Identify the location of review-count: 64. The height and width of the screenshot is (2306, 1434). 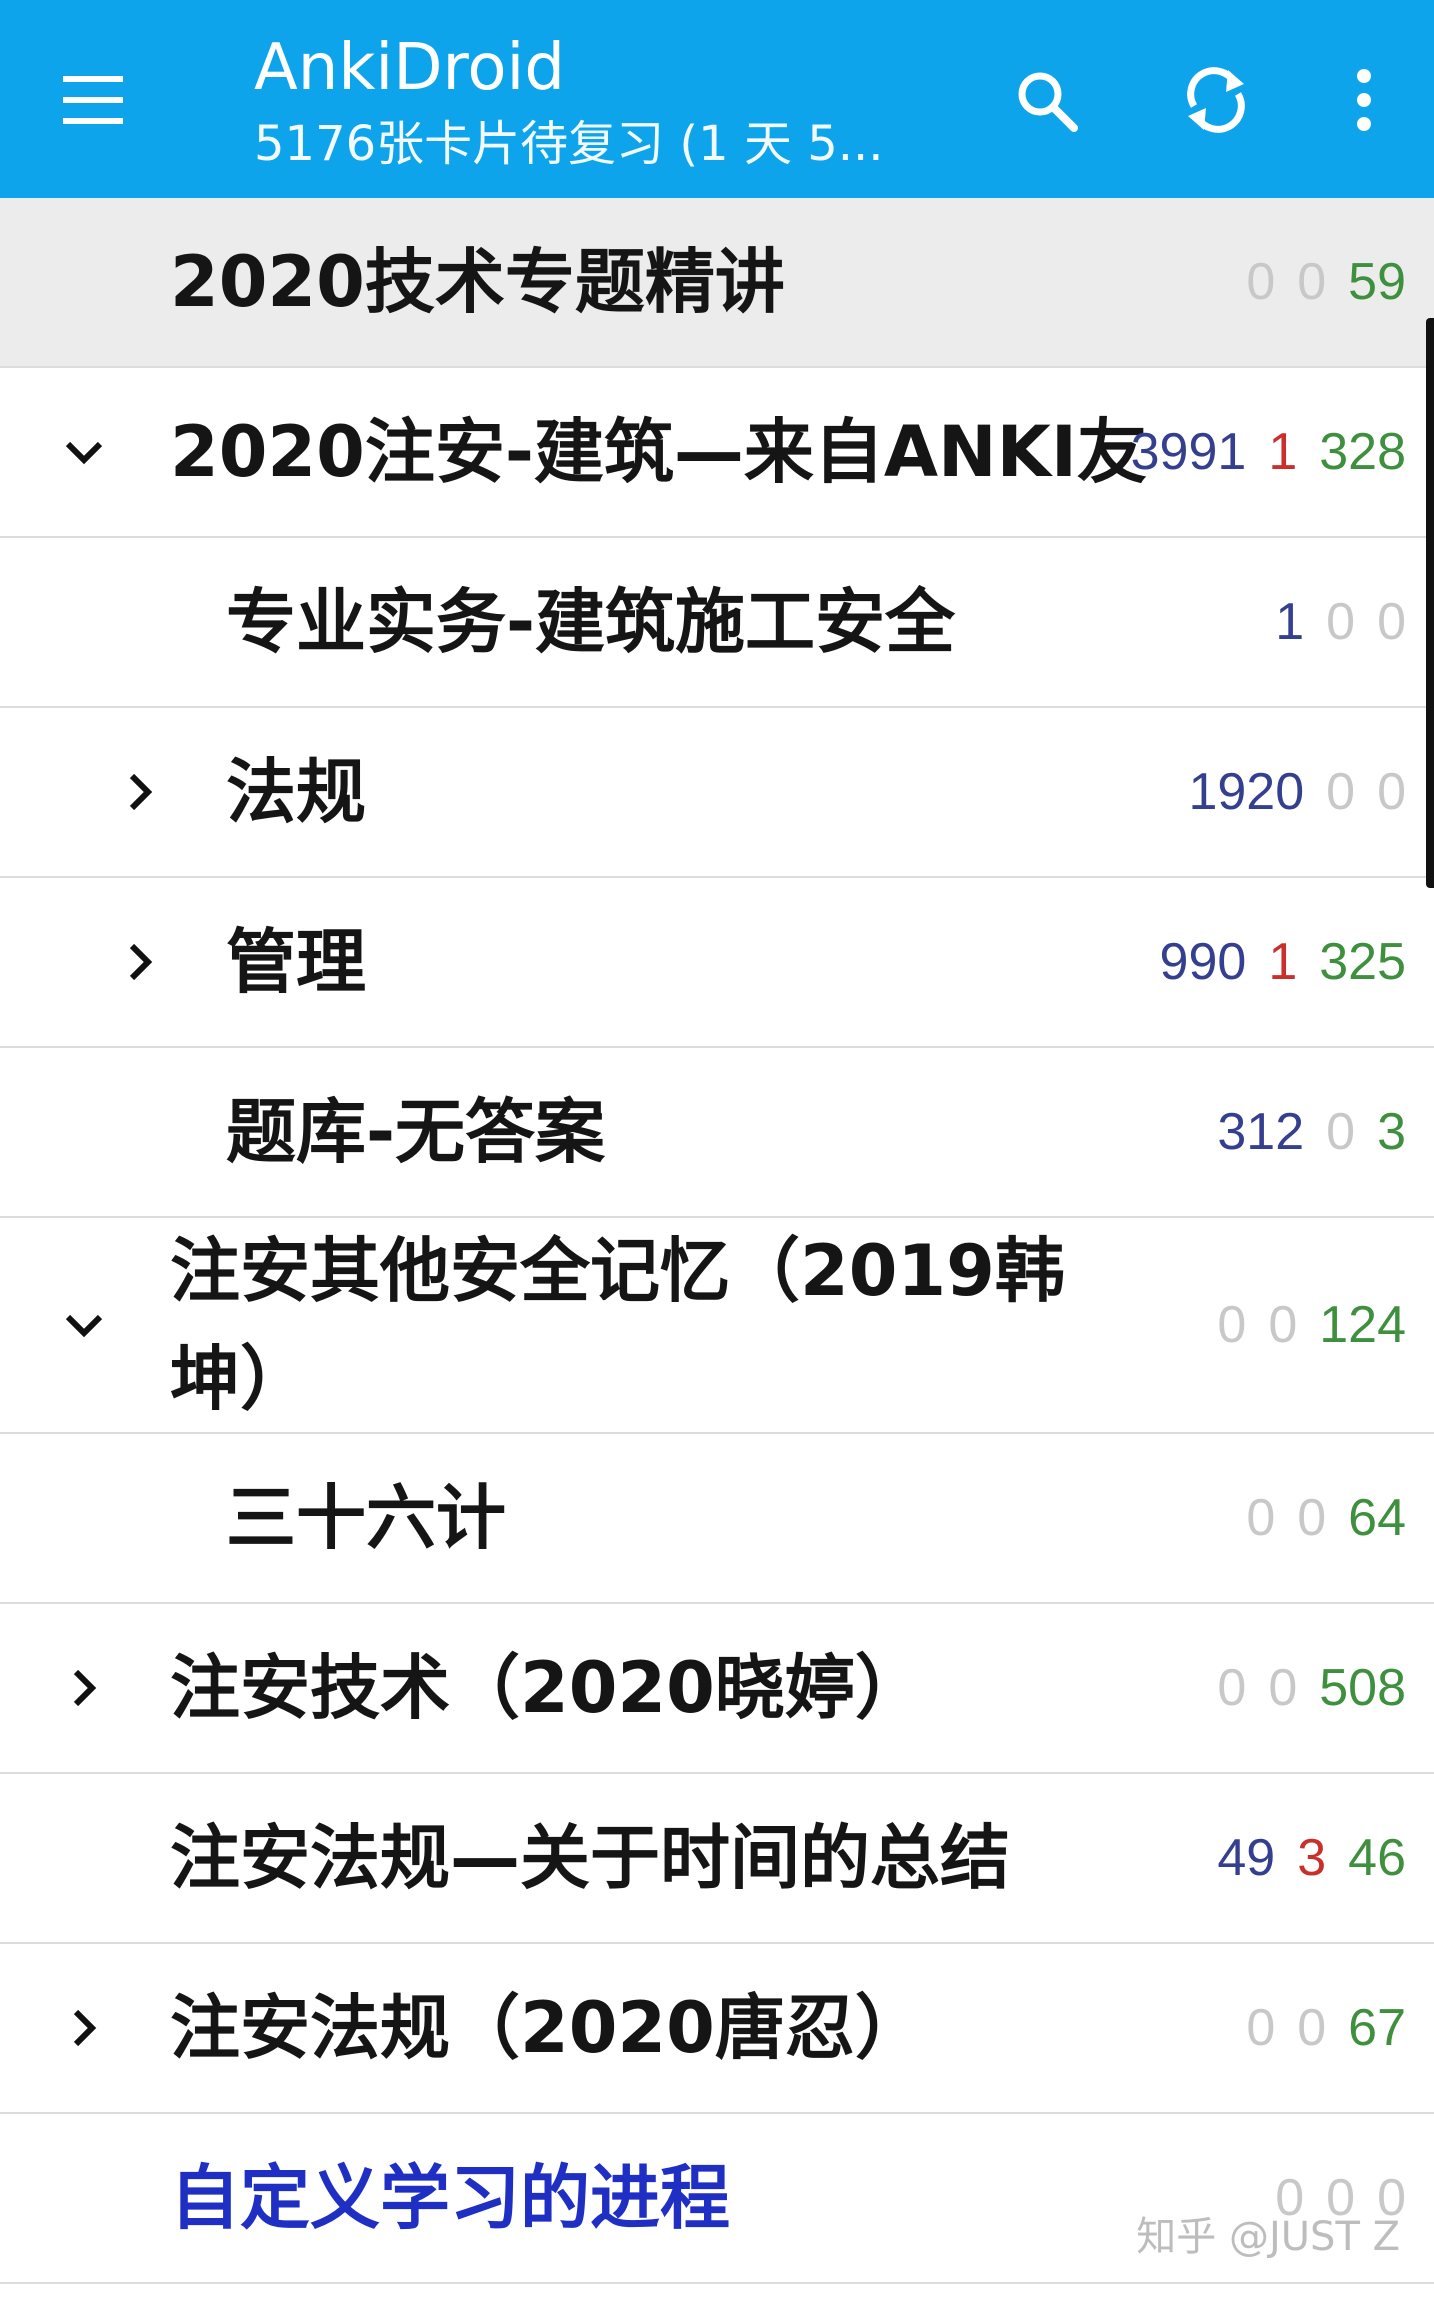
(1377, 1518).